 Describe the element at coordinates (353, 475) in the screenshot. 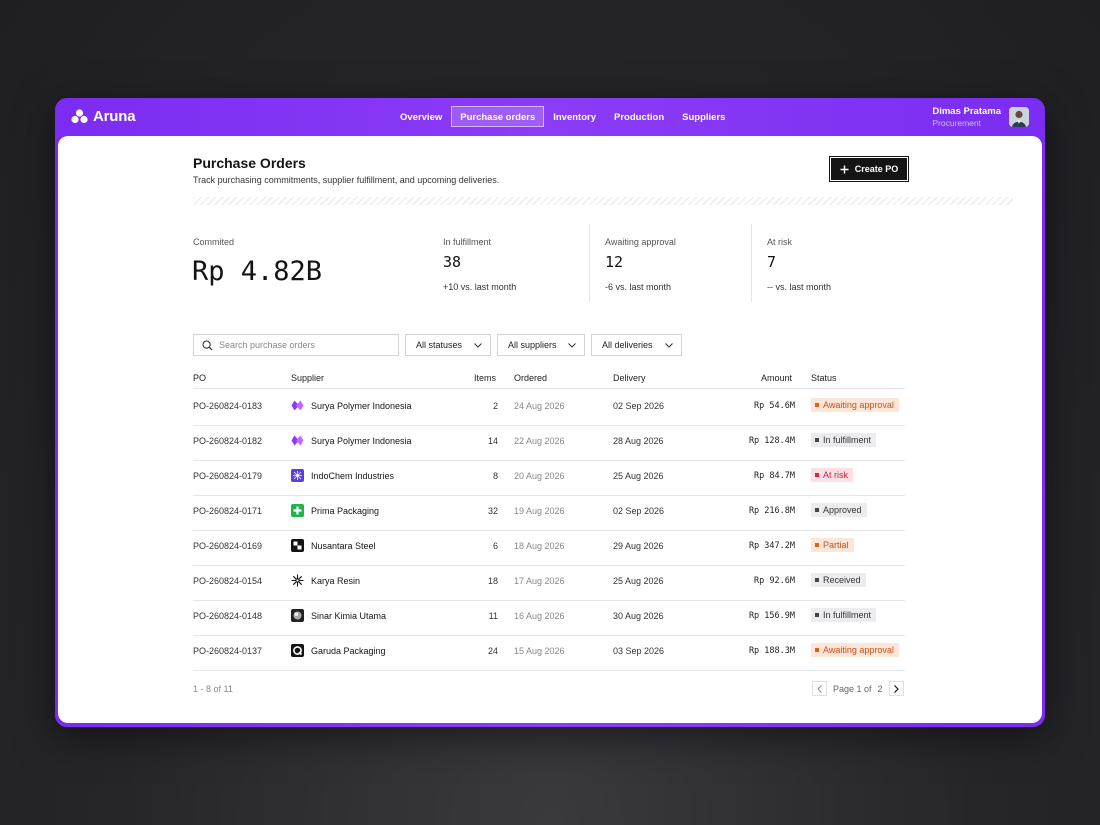

I see `supplier-name: IndoChem Industries` at that location.